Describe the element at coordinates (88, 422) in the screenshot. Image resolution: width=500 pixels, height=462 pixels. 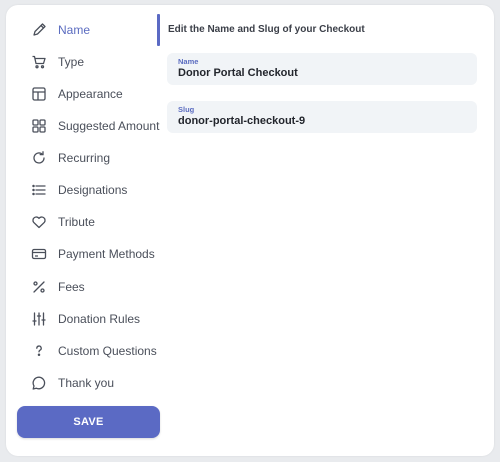
I see `save-button: SAVE` at that location.